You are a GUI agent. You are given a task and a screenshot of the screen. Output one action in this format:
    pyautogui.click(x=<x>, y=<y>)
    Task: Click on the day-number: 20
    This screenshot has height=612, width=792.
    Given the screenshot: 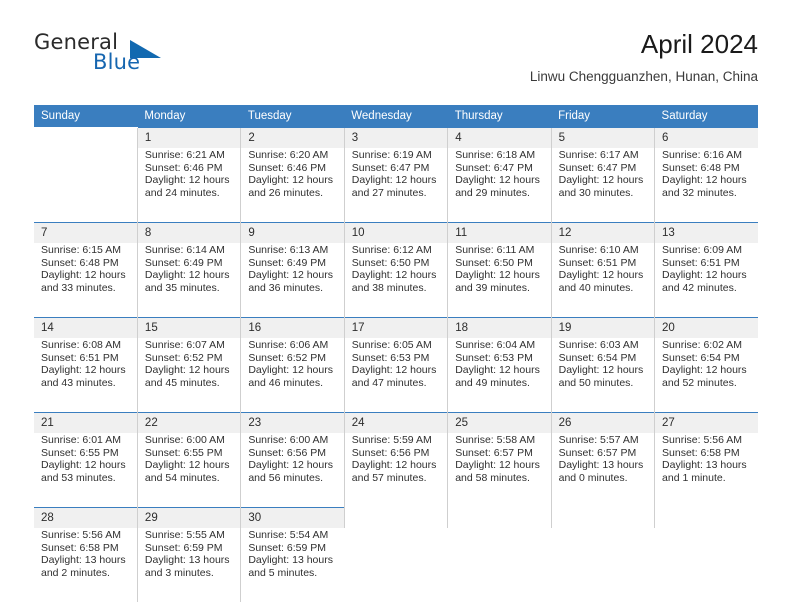 What is the action you would take?
    pyautogui.click(x=706, y=327)
    